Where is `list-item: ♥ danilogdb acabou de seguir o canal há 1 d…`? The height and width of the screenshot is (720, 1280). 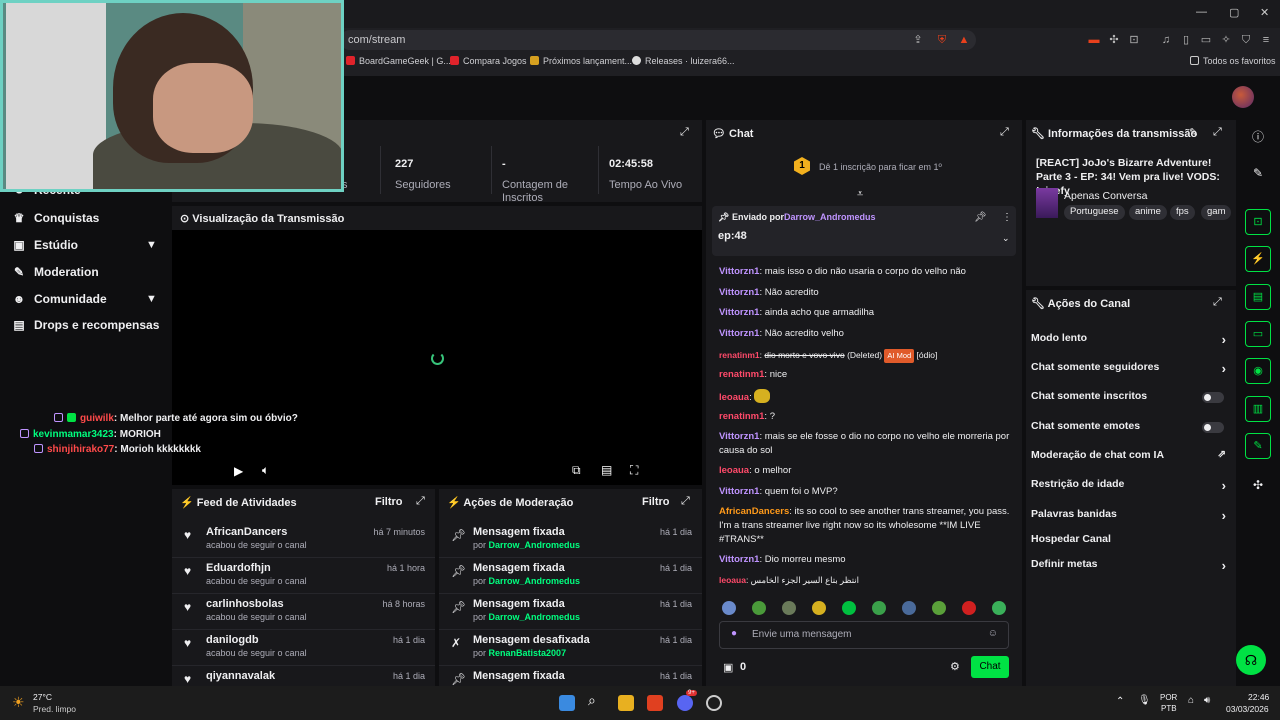
list-item: ♥ danilogdb acabou de seguir o canal há 1 d… is located at coordinates (303, 648).